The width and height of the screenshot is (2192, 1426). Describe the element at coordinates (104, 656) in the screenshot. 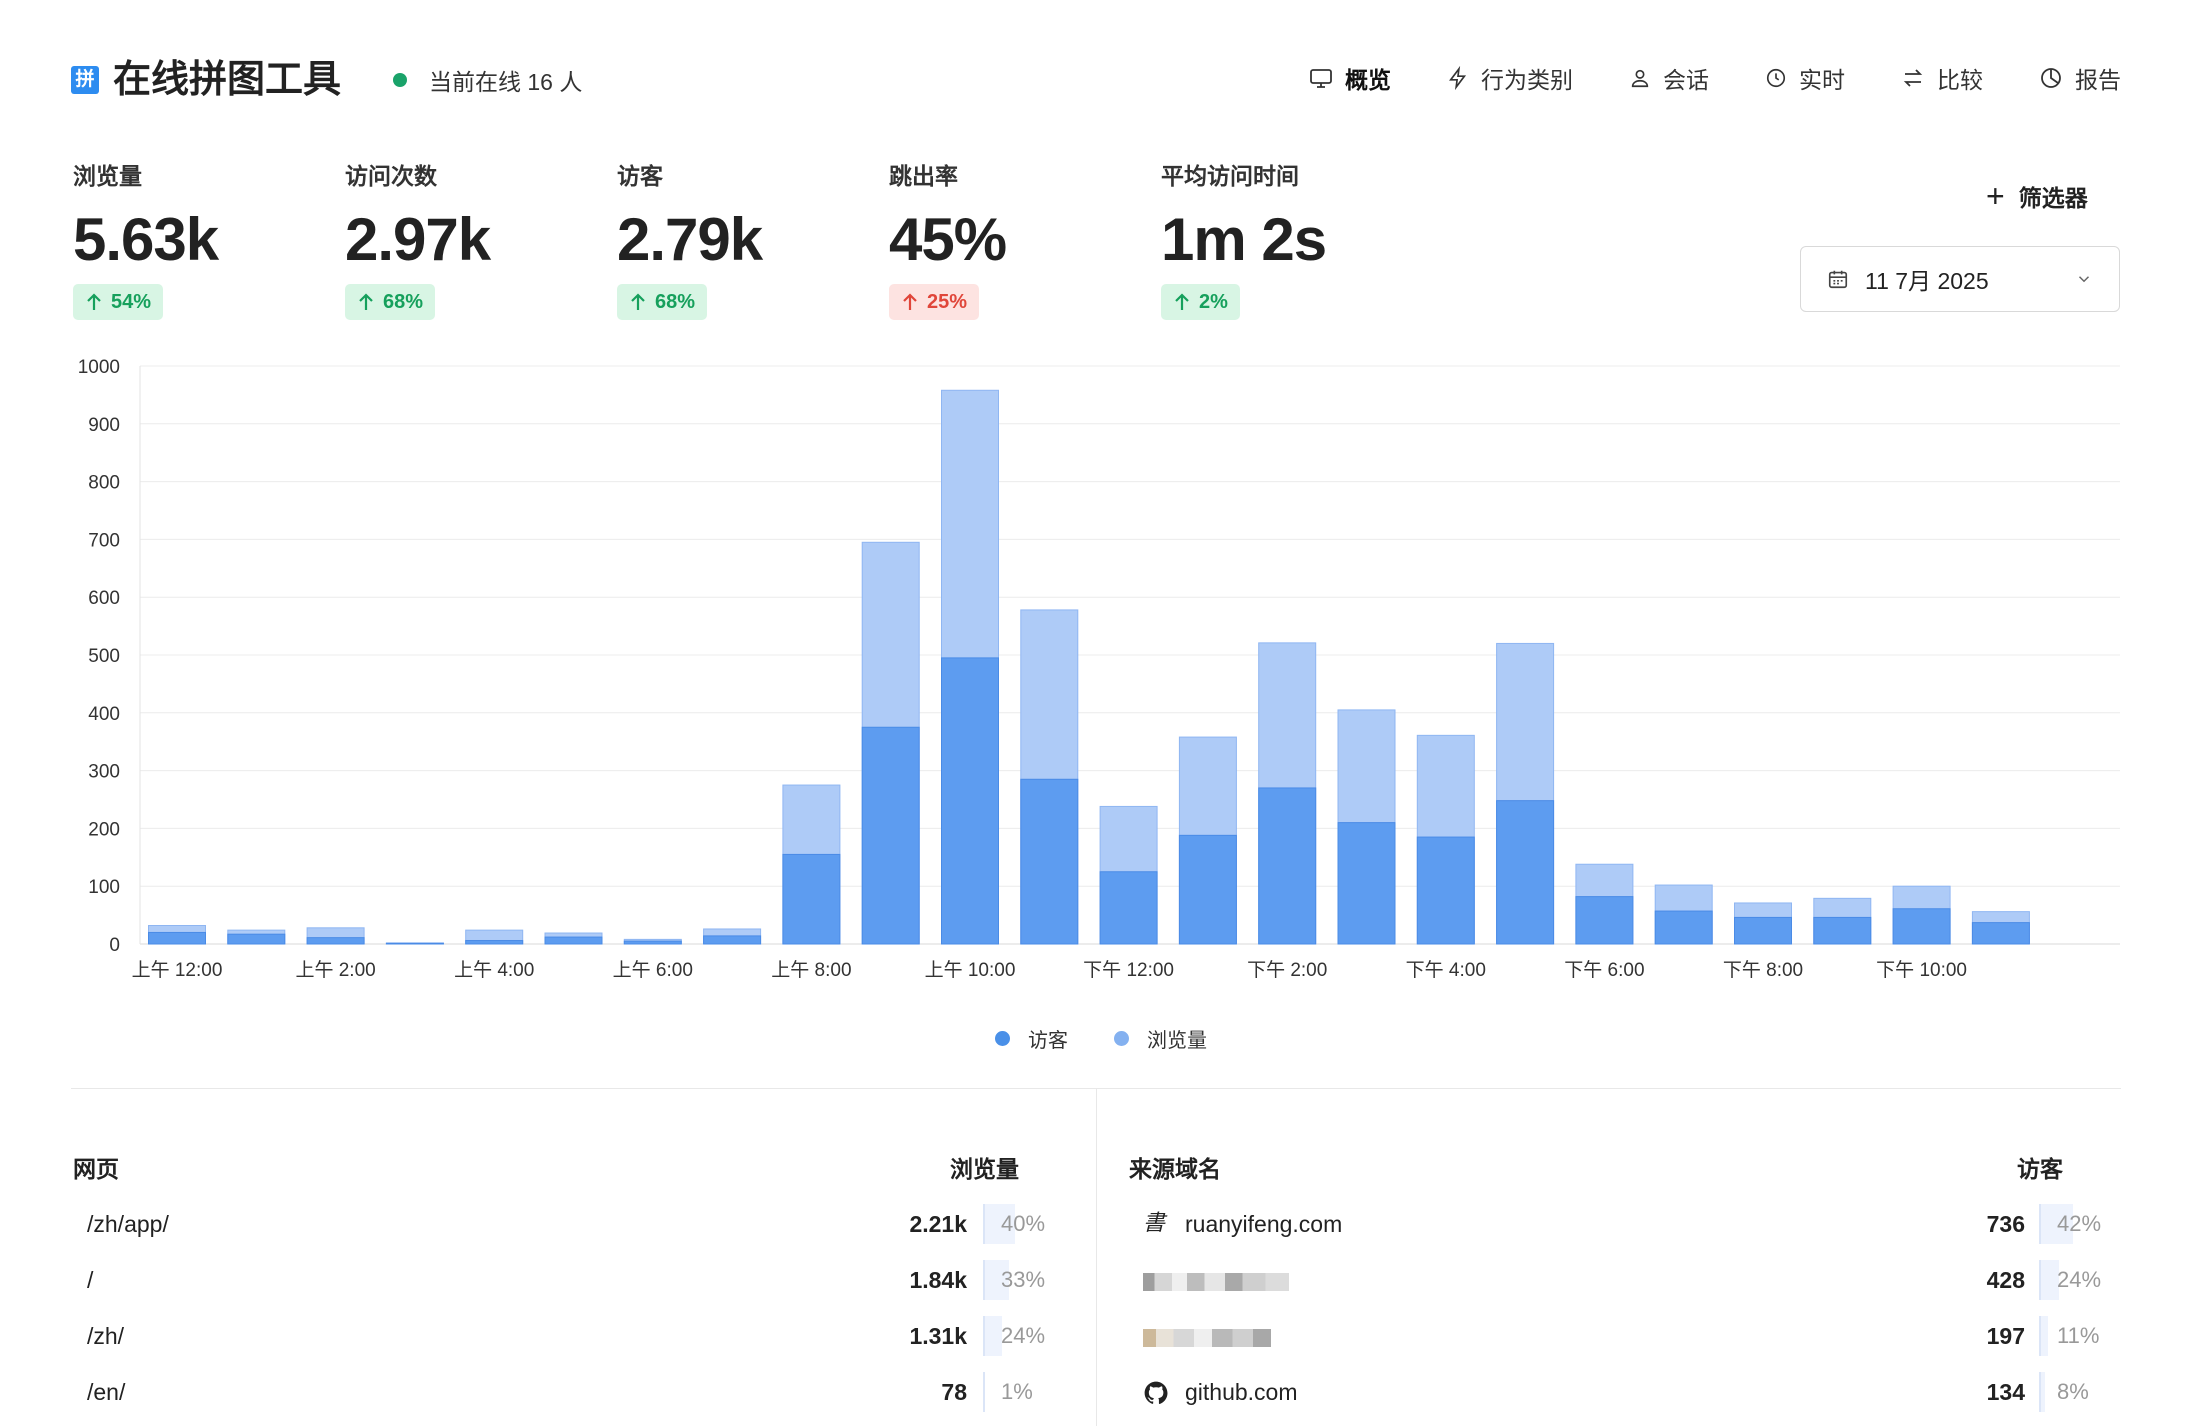

I see `y-tick-label: 500` at that location.